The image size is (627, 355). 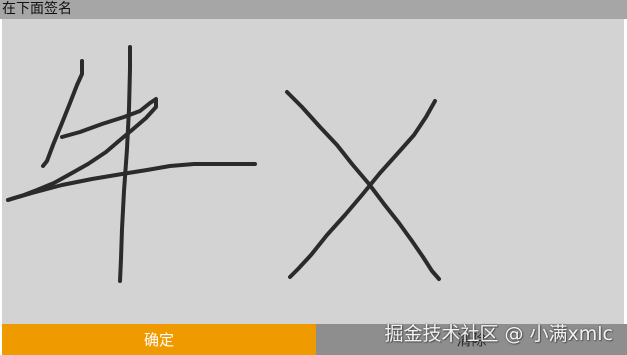 What do you see at coordinates (159, 339) in the screenshot?
I see `confirm-button: 确定` at bounding box center [159, 339].